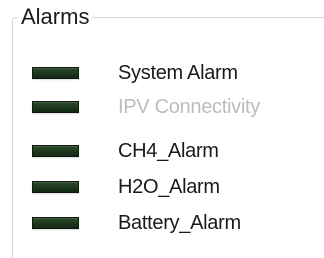 This screenshot has width=324, height=258. Describe the element at coordinates (55, 73) in the screenshot. I see `system-alarm-indicator-icon` at that location.